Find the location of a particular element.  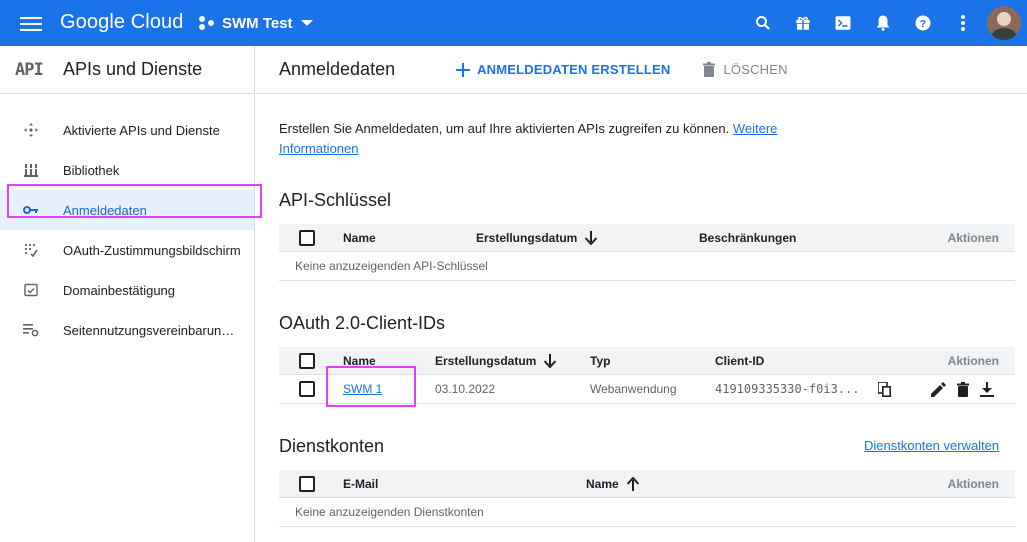

sidebar-item-page-usage-agreements: Seitennutzungsvereinbarungen is located at coordinates (127, 330).